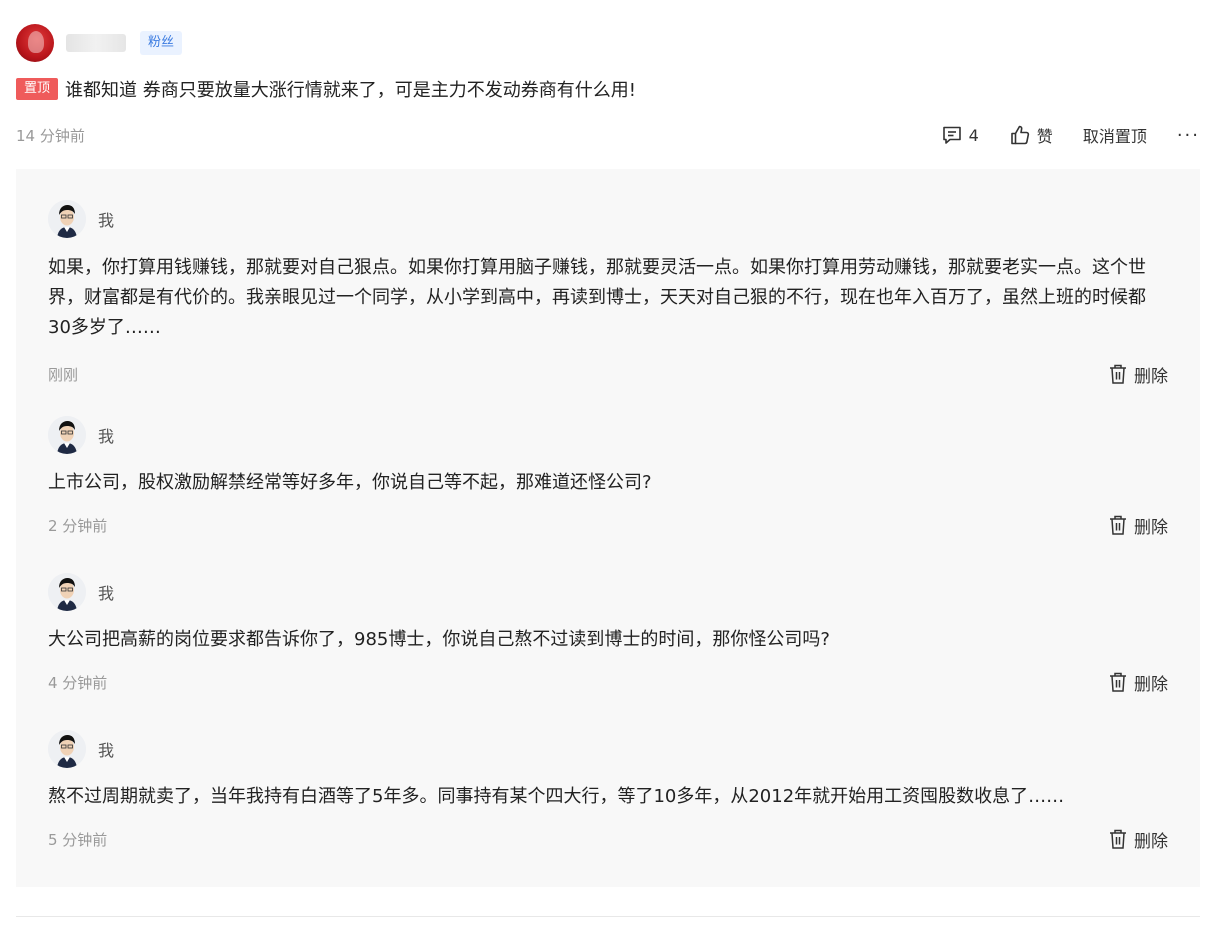  I want to click on reply-time: 4 分钟前, so click(78, 682).